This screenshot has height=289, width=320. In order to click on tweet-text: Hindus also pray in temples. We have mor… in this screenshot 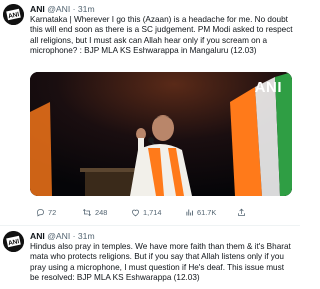, I will do `click(160, 262)`.